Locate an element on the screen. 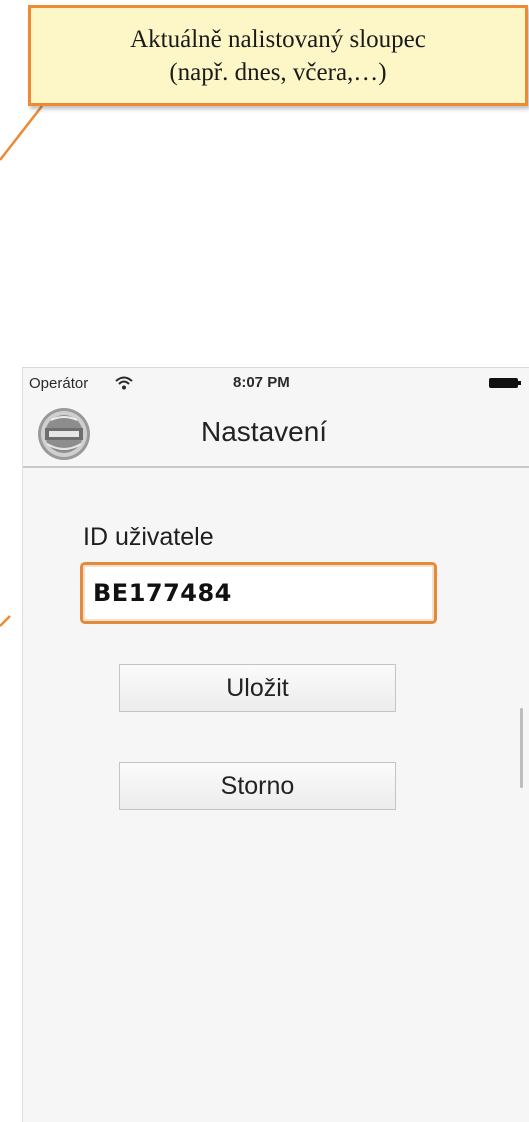 The height and width of the screenshot is (1122, 529). carrier-label: Operátor is located at coordinates (59, 383).